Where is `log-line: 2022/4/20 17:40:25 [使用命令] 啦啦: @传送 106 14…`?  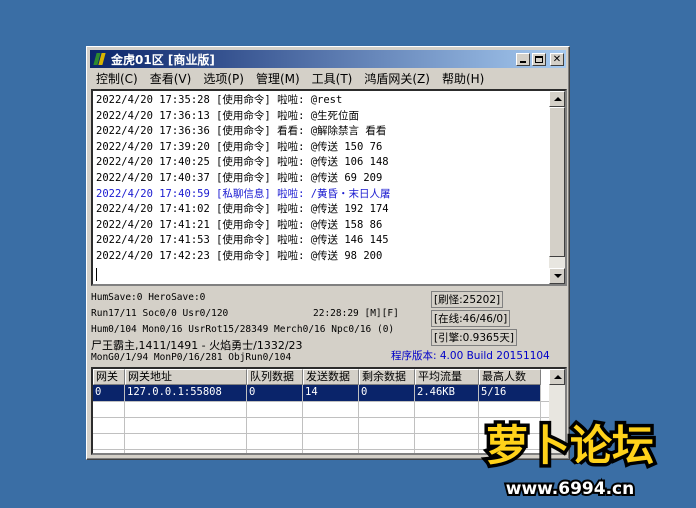
log-line: 2022/4/20 17:40:25 [使用命令] 啦啦: @传送 106 14… is located at coordinates (242, 162).